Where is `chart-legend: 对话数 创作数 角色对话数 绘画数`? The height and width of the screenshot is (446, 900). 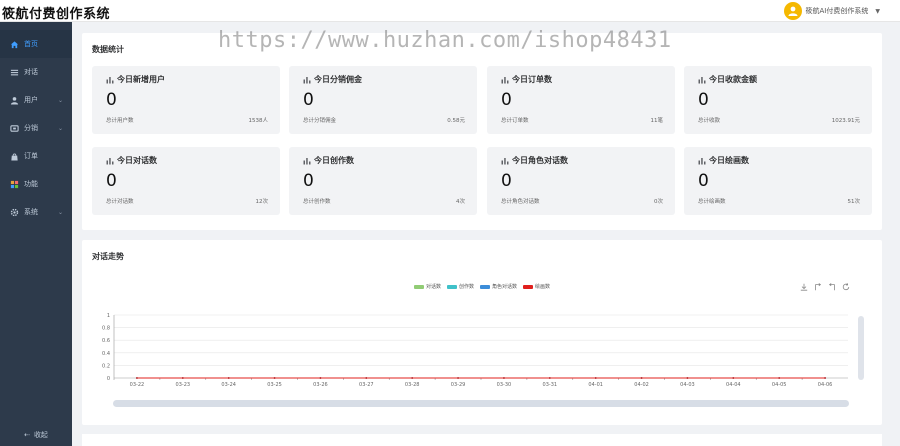 chart-legend: 对话数 创作数 角色对话数 绘画数 is located at coordinates (482, 286).